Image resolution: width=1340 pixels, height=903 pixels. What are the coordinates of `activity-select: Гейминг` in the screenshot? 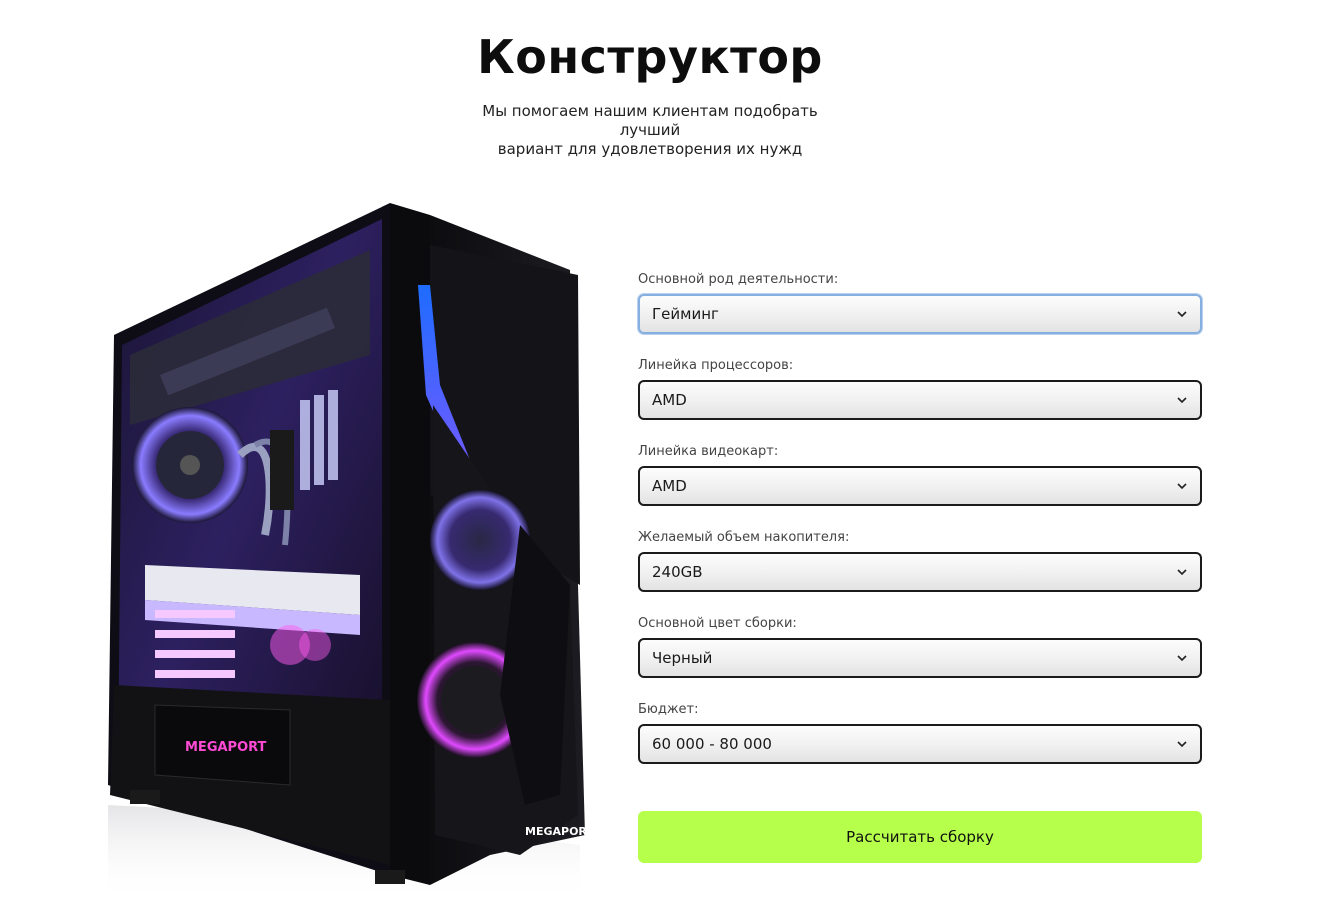 It's located at (920, 314).